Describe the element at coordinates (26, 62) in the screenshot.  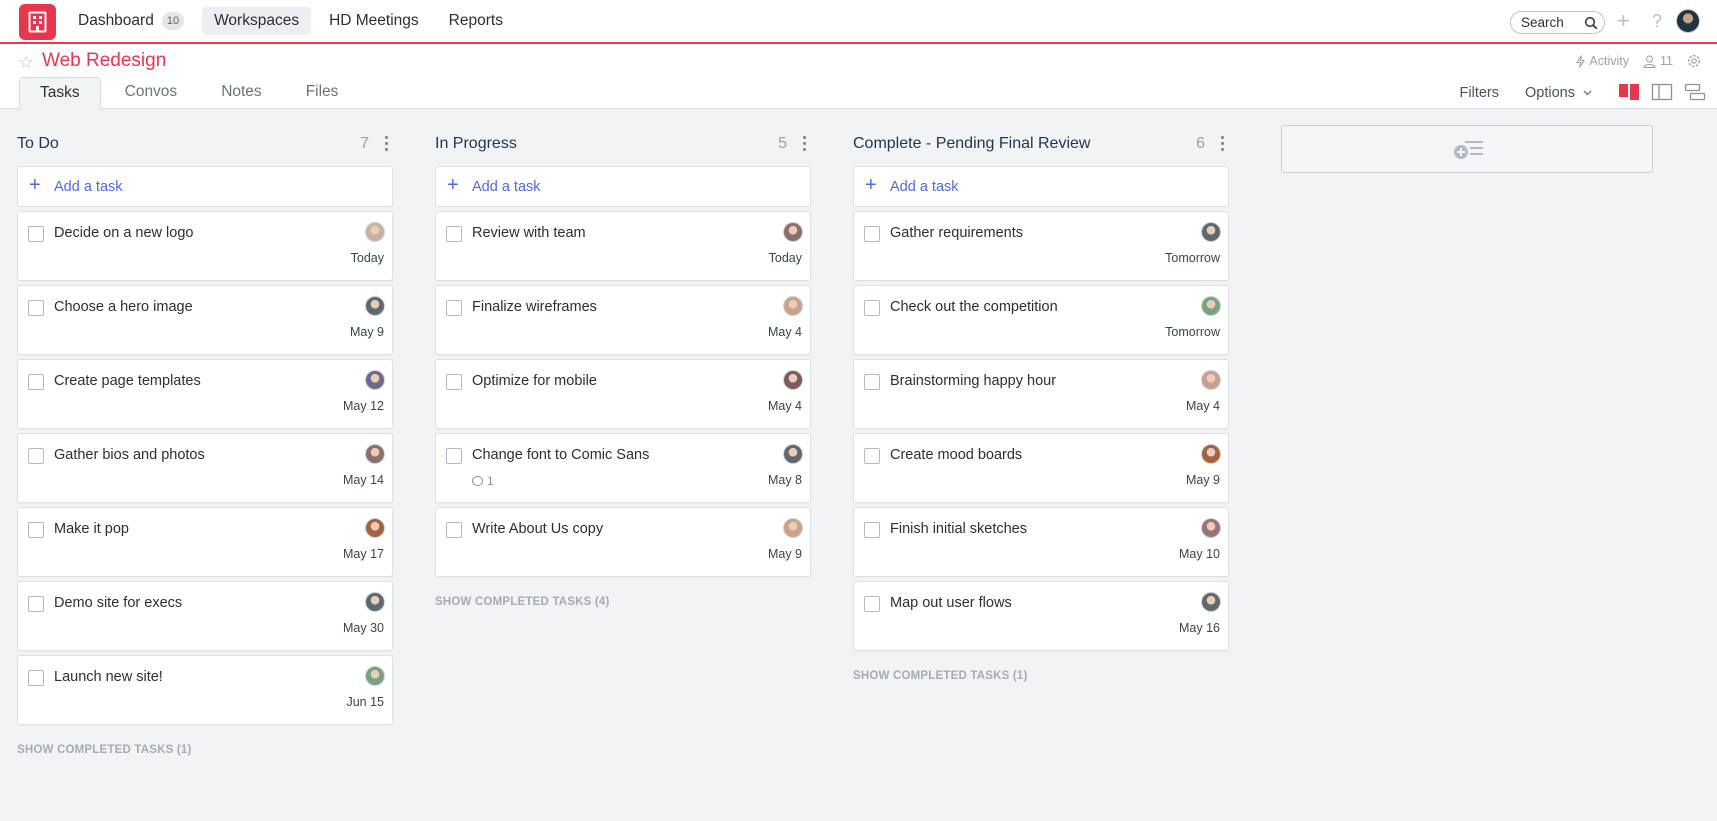
I see `star-icon: ☆` at that location.